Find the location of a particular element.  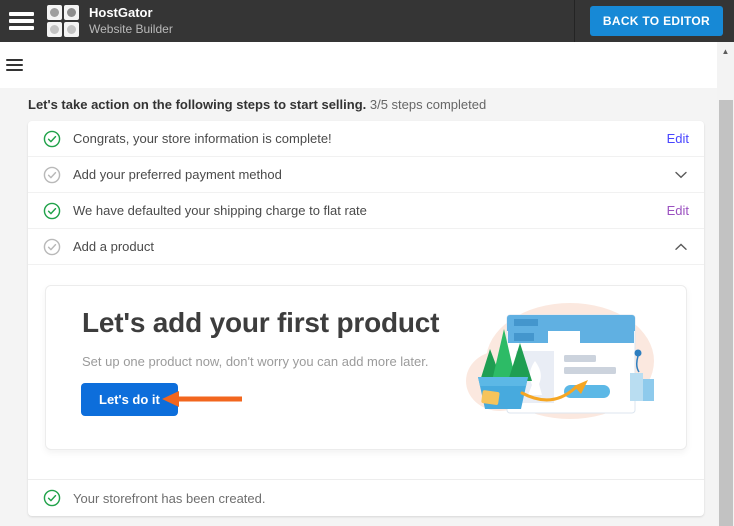

row-label: Add a product is located at coordinates (113, 246).